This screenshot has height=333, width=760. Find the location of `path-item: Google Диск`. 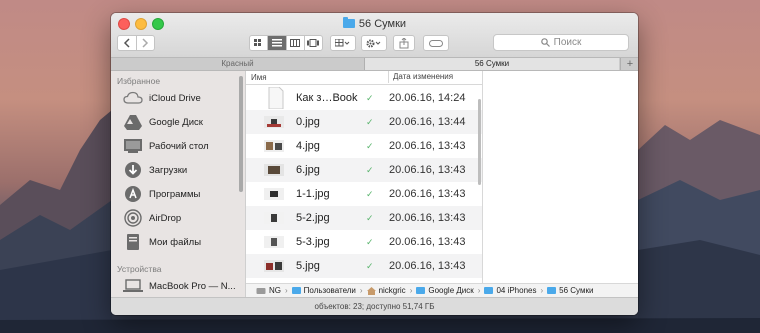

path-item: Google Диск is located at coordinates (450, 290).